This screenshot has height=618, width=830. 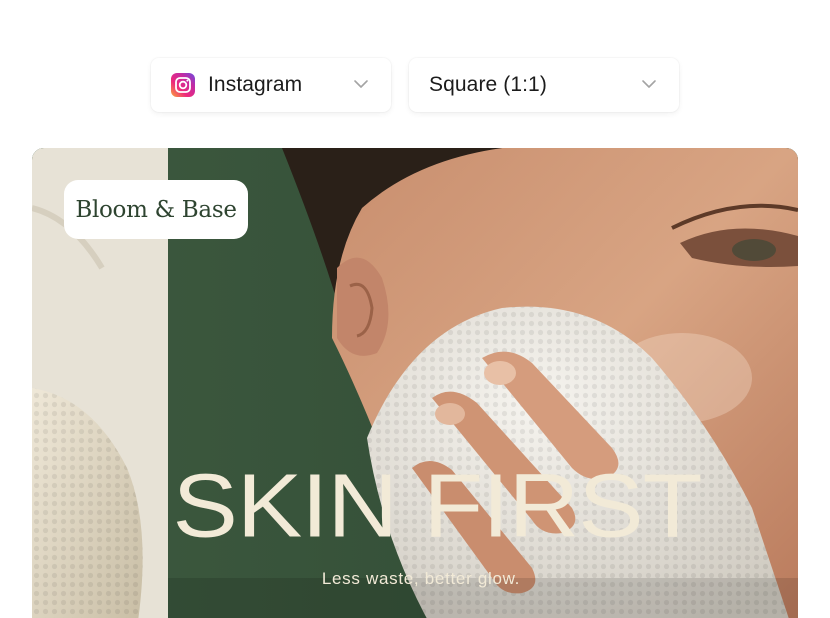 I want to click on instagram-icon, so click(x=183, y=85).